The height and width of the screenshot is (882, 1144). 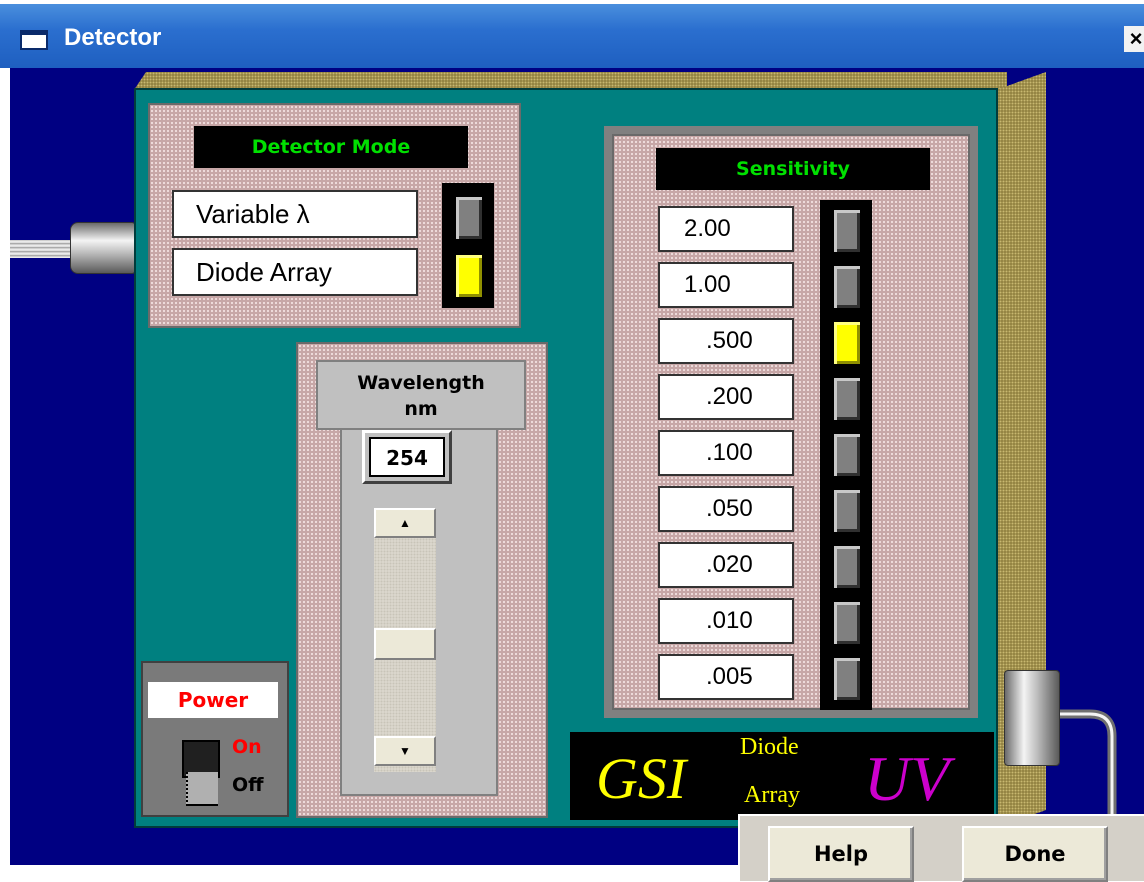 I want to click on wavelength-title-line1: Wavelength, so click(x=421, y=383).